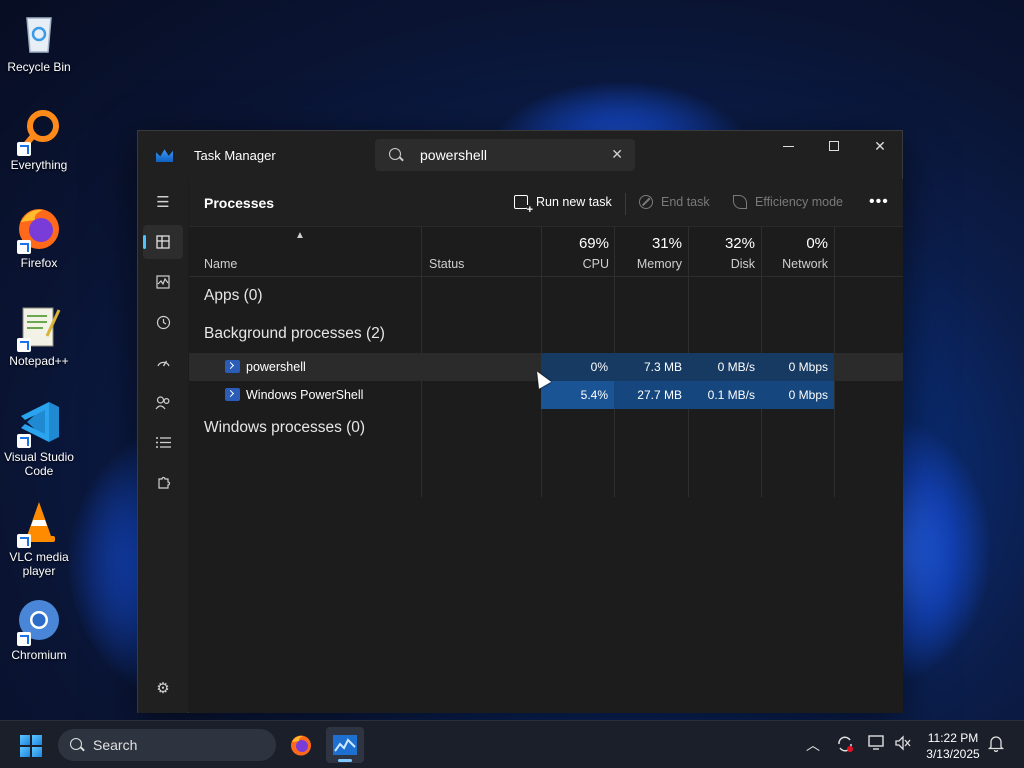  What do you see at coordinates (510, 155) in the screenshot?
I see `search-input` at bounding box center [510, 155].